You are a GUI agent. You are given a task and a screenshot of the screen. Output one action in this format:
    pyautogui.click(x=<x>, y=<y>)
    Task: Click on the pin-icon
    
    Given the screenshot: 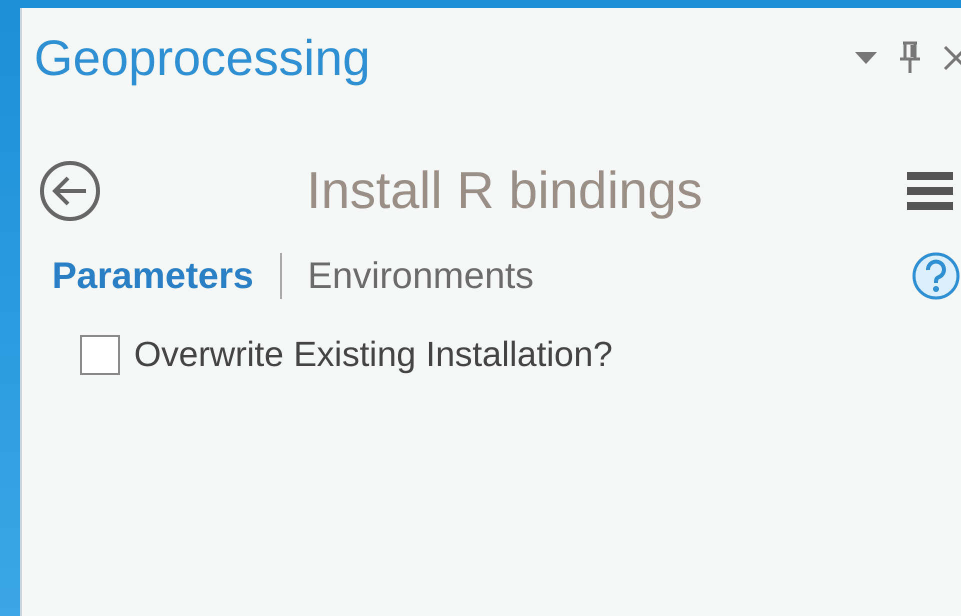 What is the action you would take?
    pyautogui.click(x=910, y=58)
    